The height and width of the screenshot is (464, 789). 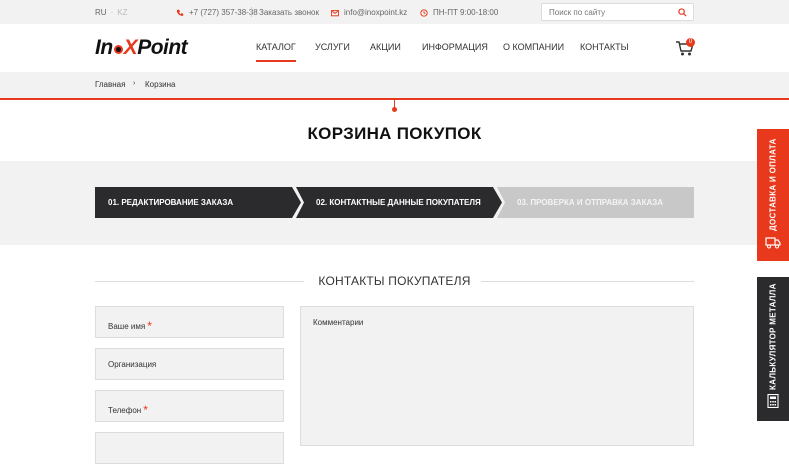 What do you see at coordinates (171, 202) in the screenshot?
I see `step-1-label: 01. РЕДАКТИРОВАНИЕ ЗАКАЗА` at bounding box center [171, 202].